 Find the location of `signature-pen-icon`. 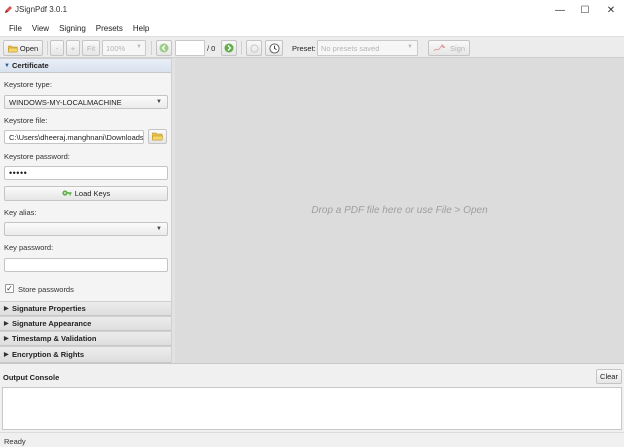

signature-pen-icon is located at coordinates (440, 48).